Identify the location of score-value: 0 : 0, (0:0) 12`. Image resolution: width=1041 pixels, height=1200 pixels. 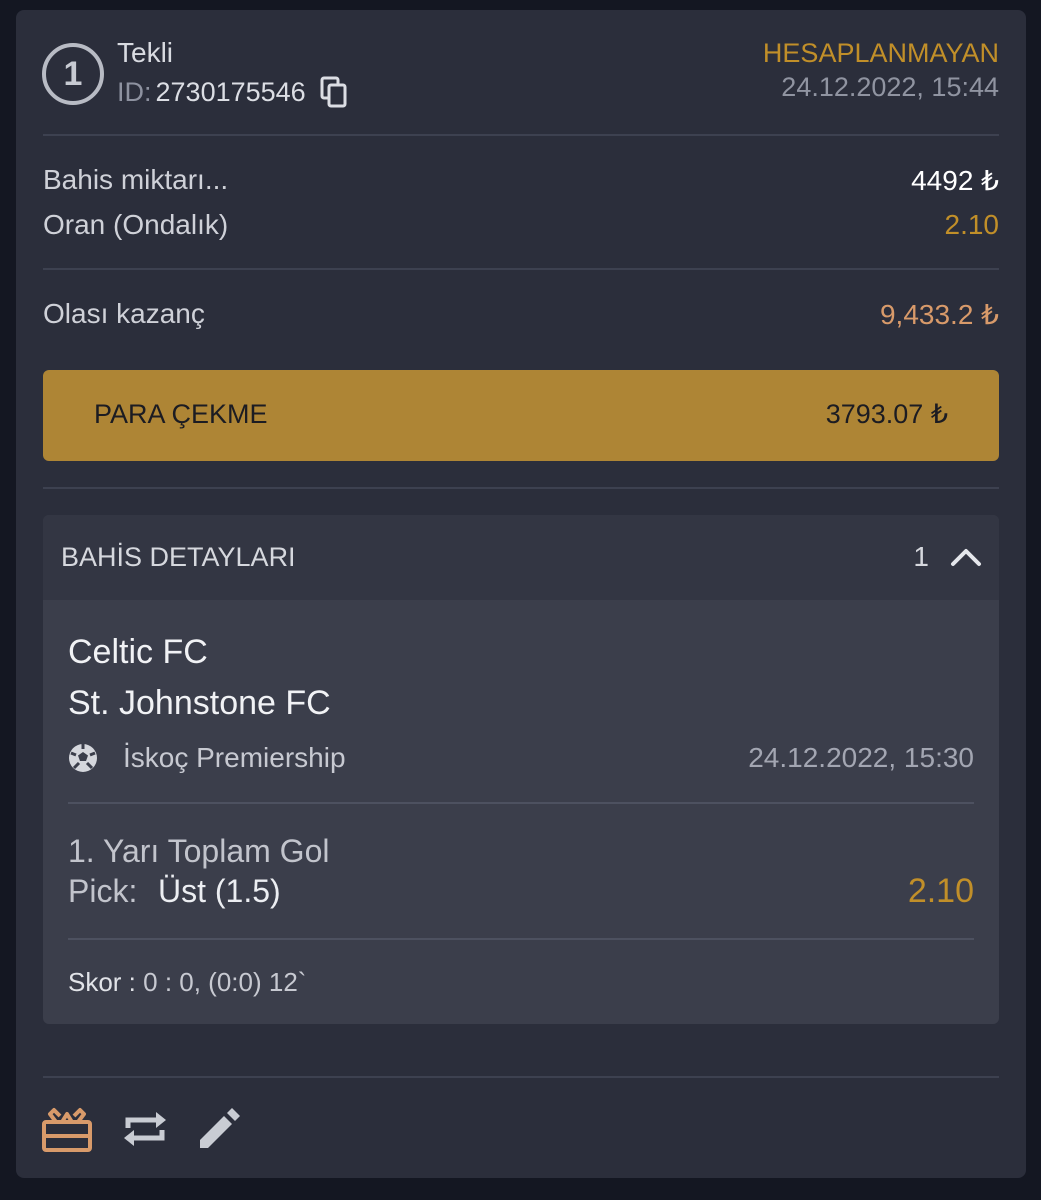
(221, 982).